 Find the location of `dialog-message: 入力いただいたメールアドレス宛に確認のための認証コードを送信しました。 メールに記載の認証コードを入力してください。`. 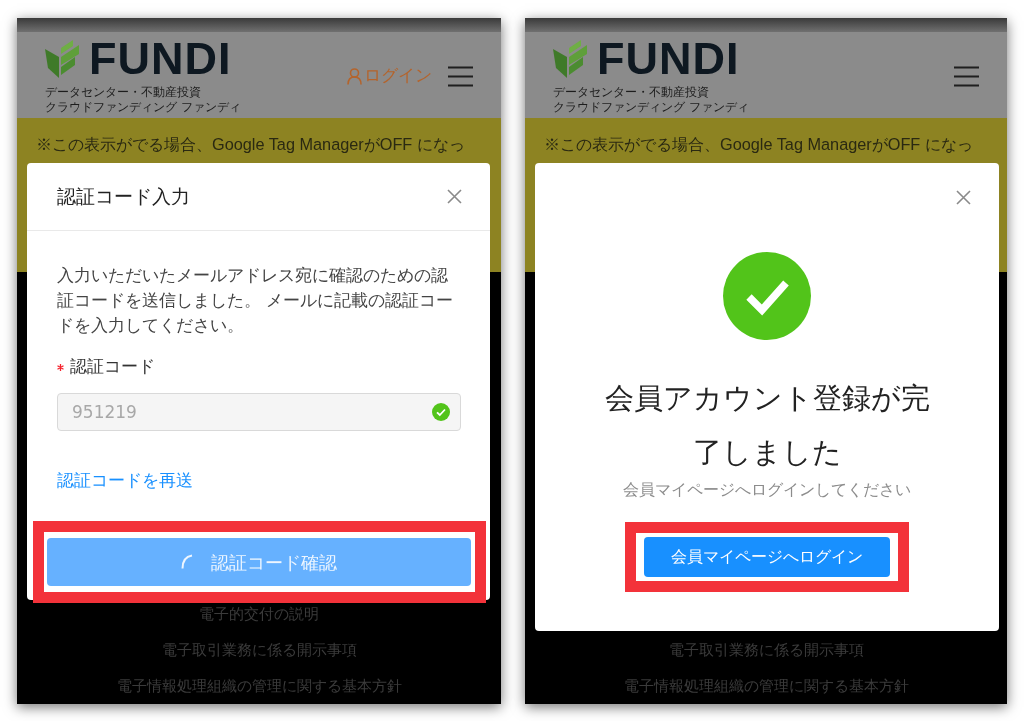

dialog-message: 入力いただいたメールアドレス宛に確認のための認証コードを送信しました。 メールに記載の認証コードを入力してください。 is located at coordinates (256, 300).